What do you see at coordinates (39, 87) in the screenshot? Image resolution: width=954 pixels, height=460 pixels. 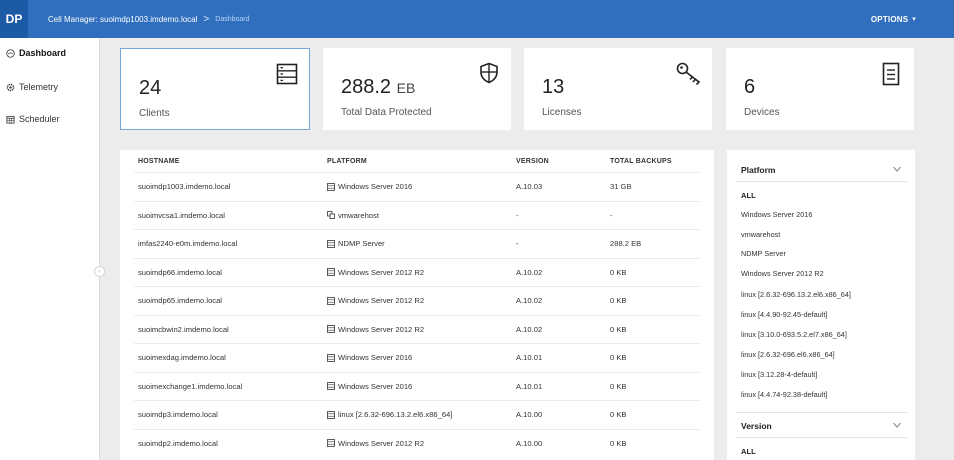 I see `sidebar-item-label: Telemetry` at bounding box center [39, 87].